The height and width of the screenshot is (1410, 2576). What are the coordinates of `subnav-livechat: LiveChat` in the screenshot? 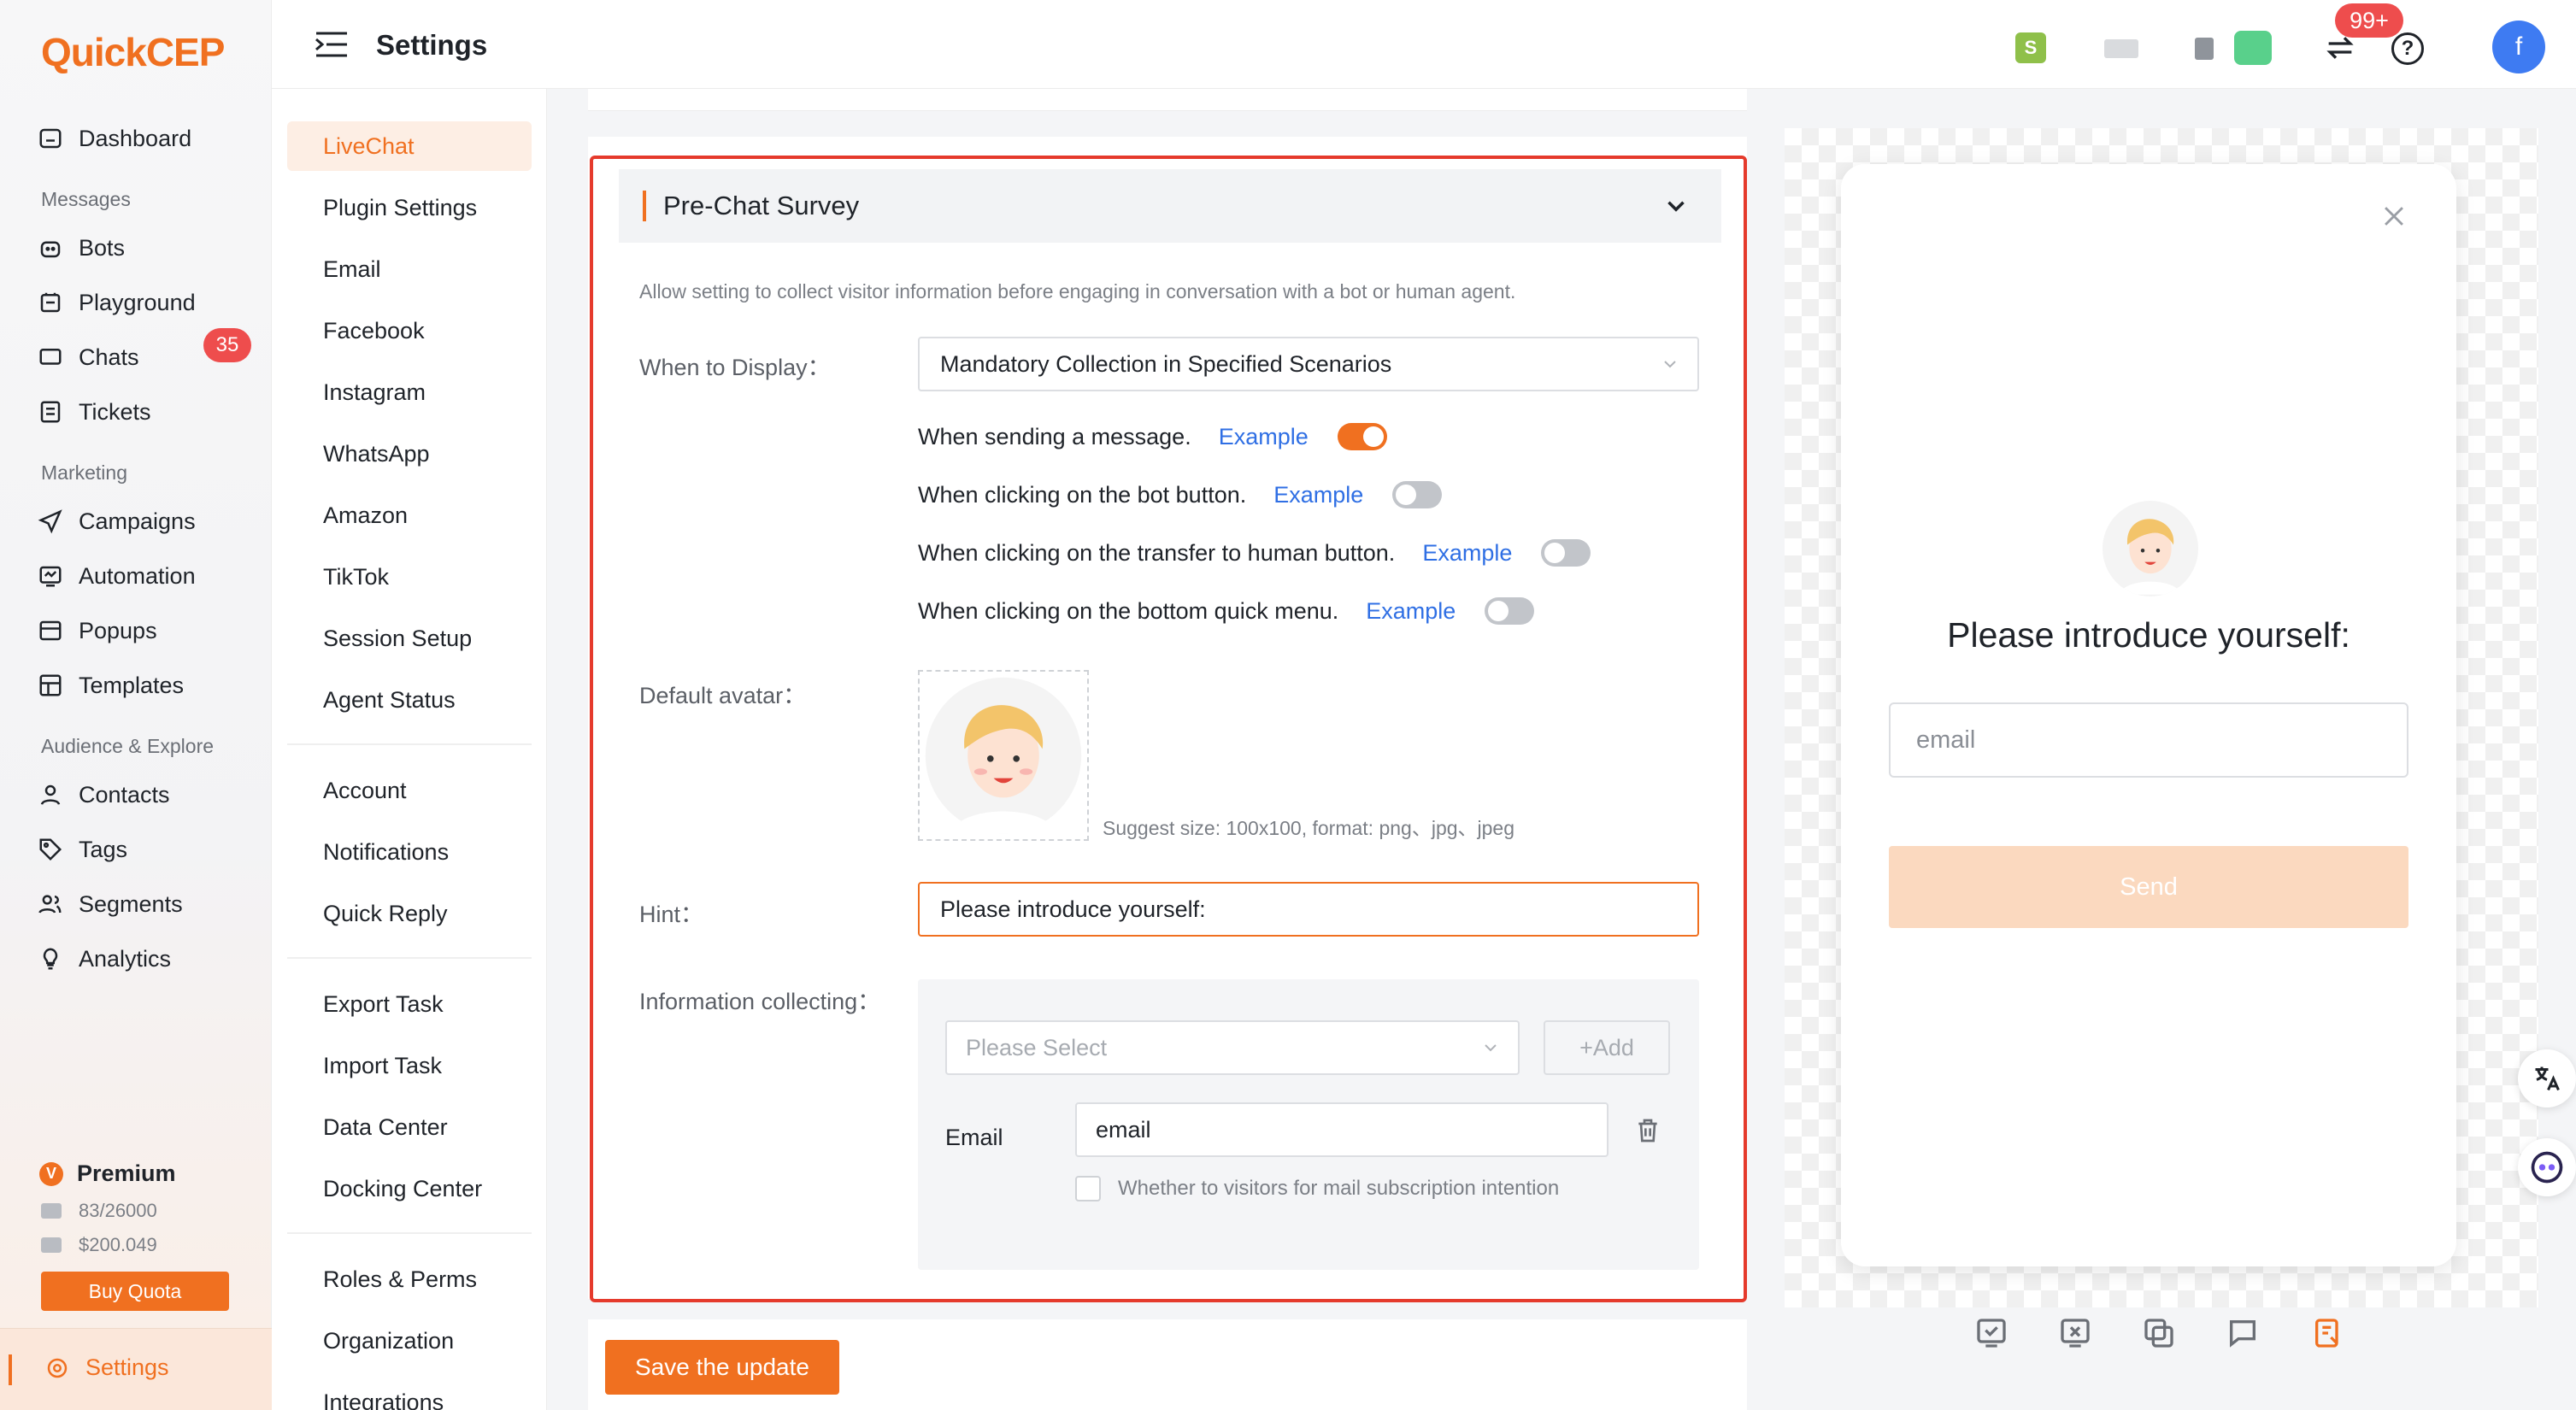 It's located at (409, 146).